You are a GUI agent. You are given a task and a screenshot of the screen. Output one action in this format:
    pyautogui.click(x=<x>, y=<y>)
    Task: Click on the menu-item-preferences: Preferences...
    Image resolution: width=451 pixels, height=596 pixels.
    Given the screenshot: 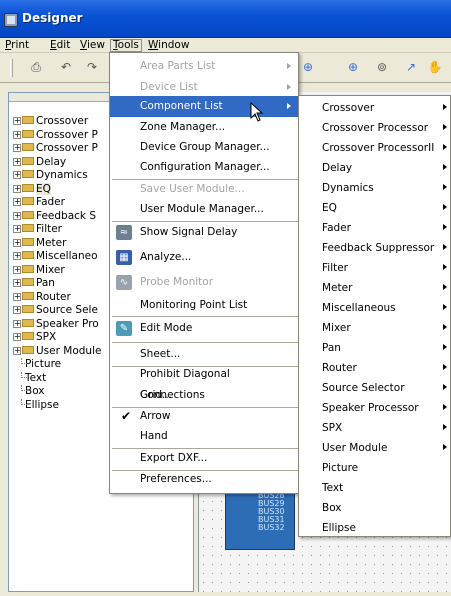 What is the action you would take?
    pyautogui.click(x=204, y=479)
    